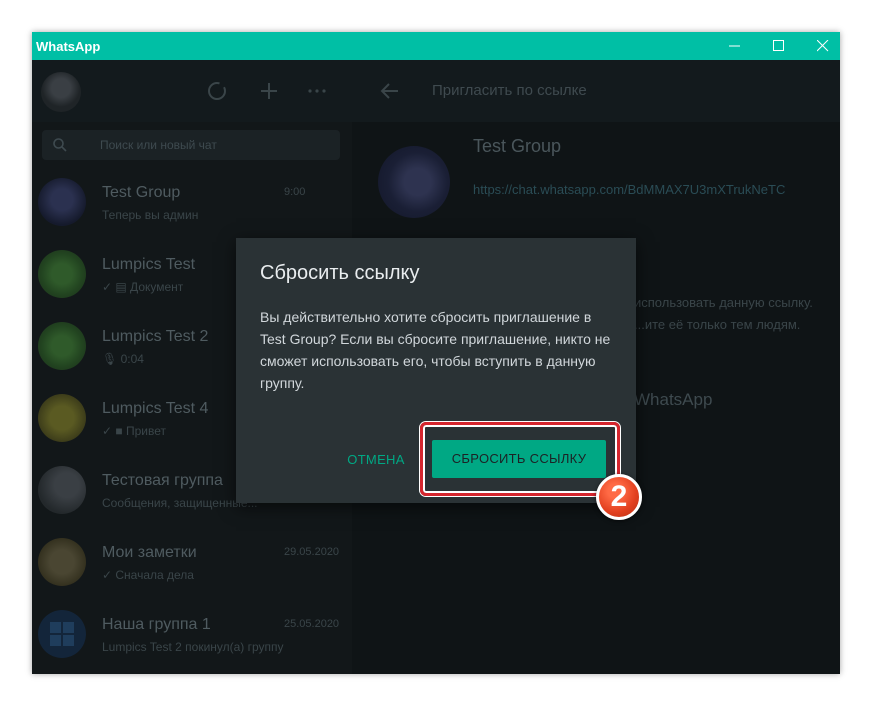 This screenshot has height=707, width=872. Describe the element at coordinates (143, 287) in the screenshot. I see `chat-snippet: ✓ ▤ Документ` at that location.